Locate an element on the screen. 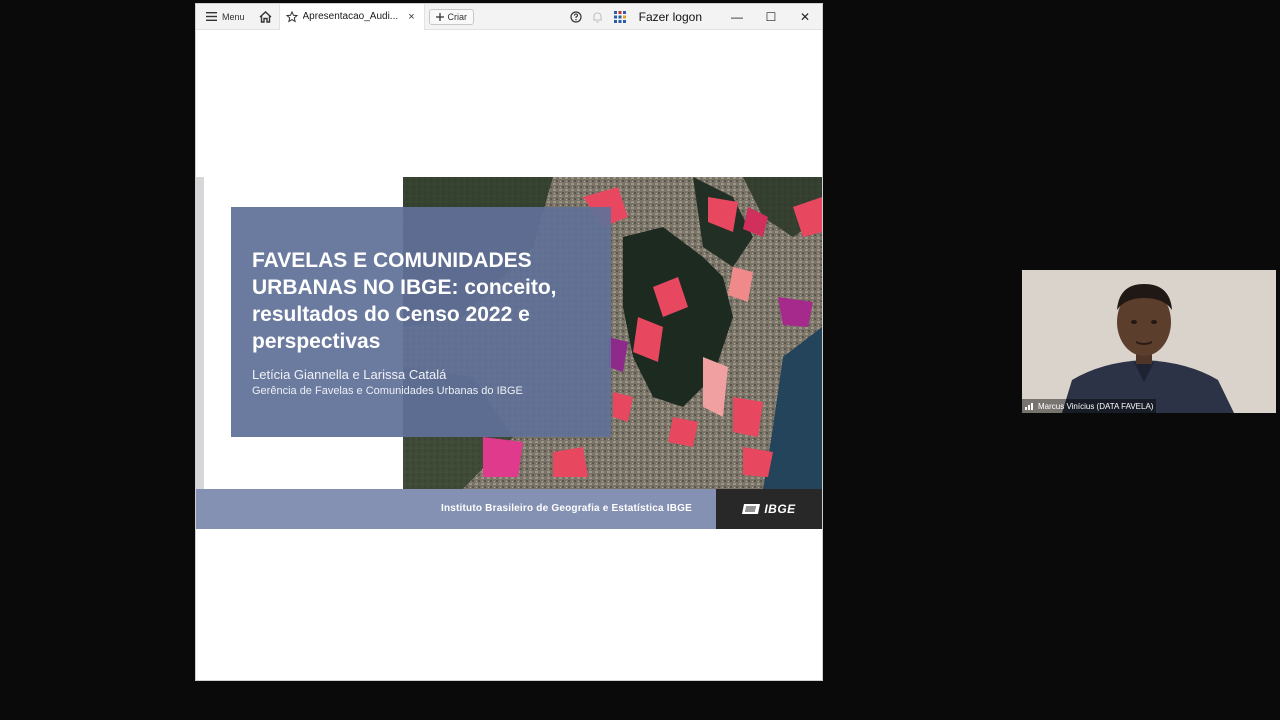  star-icon is located at coordinates (291, 16).